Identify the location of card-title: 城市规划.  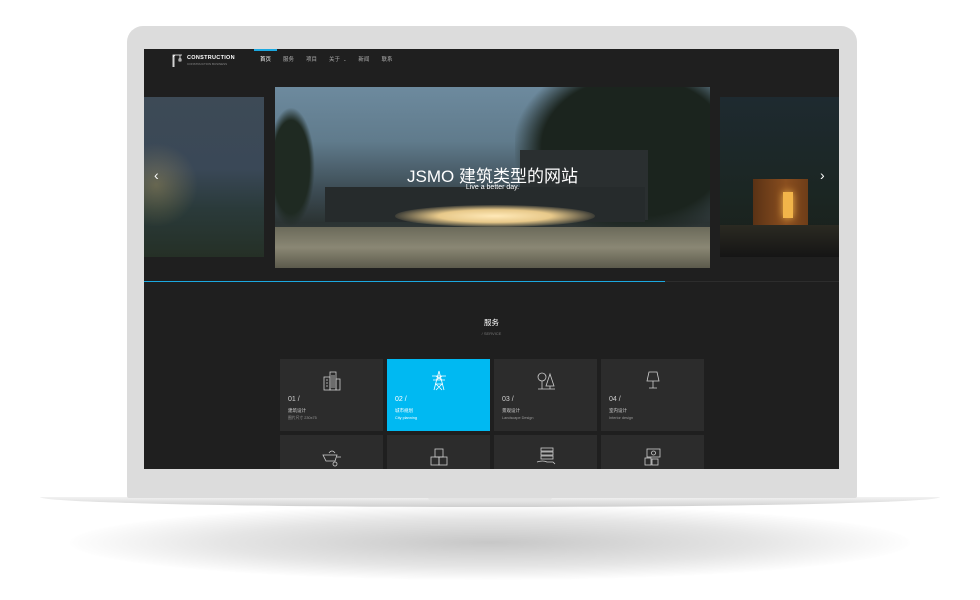
(404, 410).